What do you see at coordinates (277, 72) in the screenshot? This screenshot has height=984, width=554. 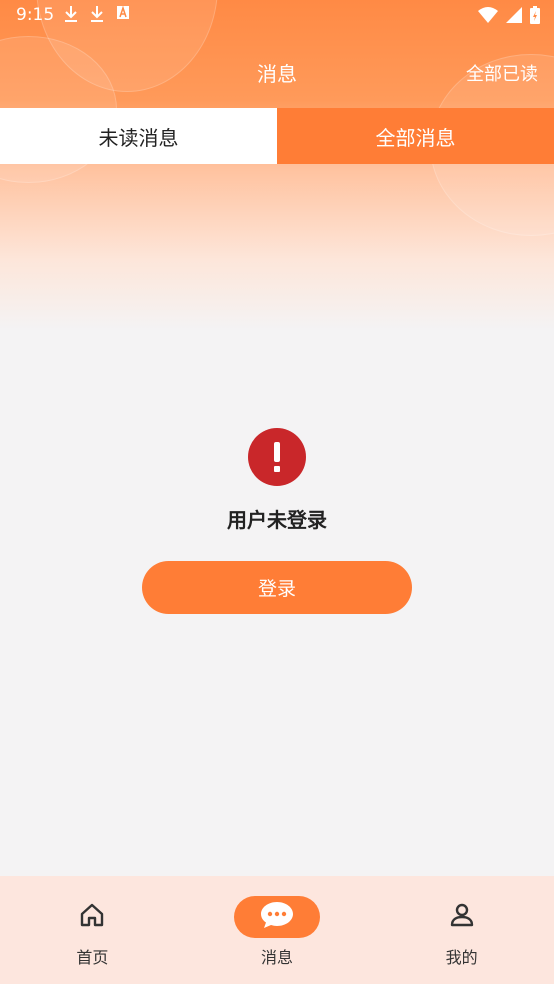 I see `title-bar: 消息 全部已读` at bounding box center [277, 72].